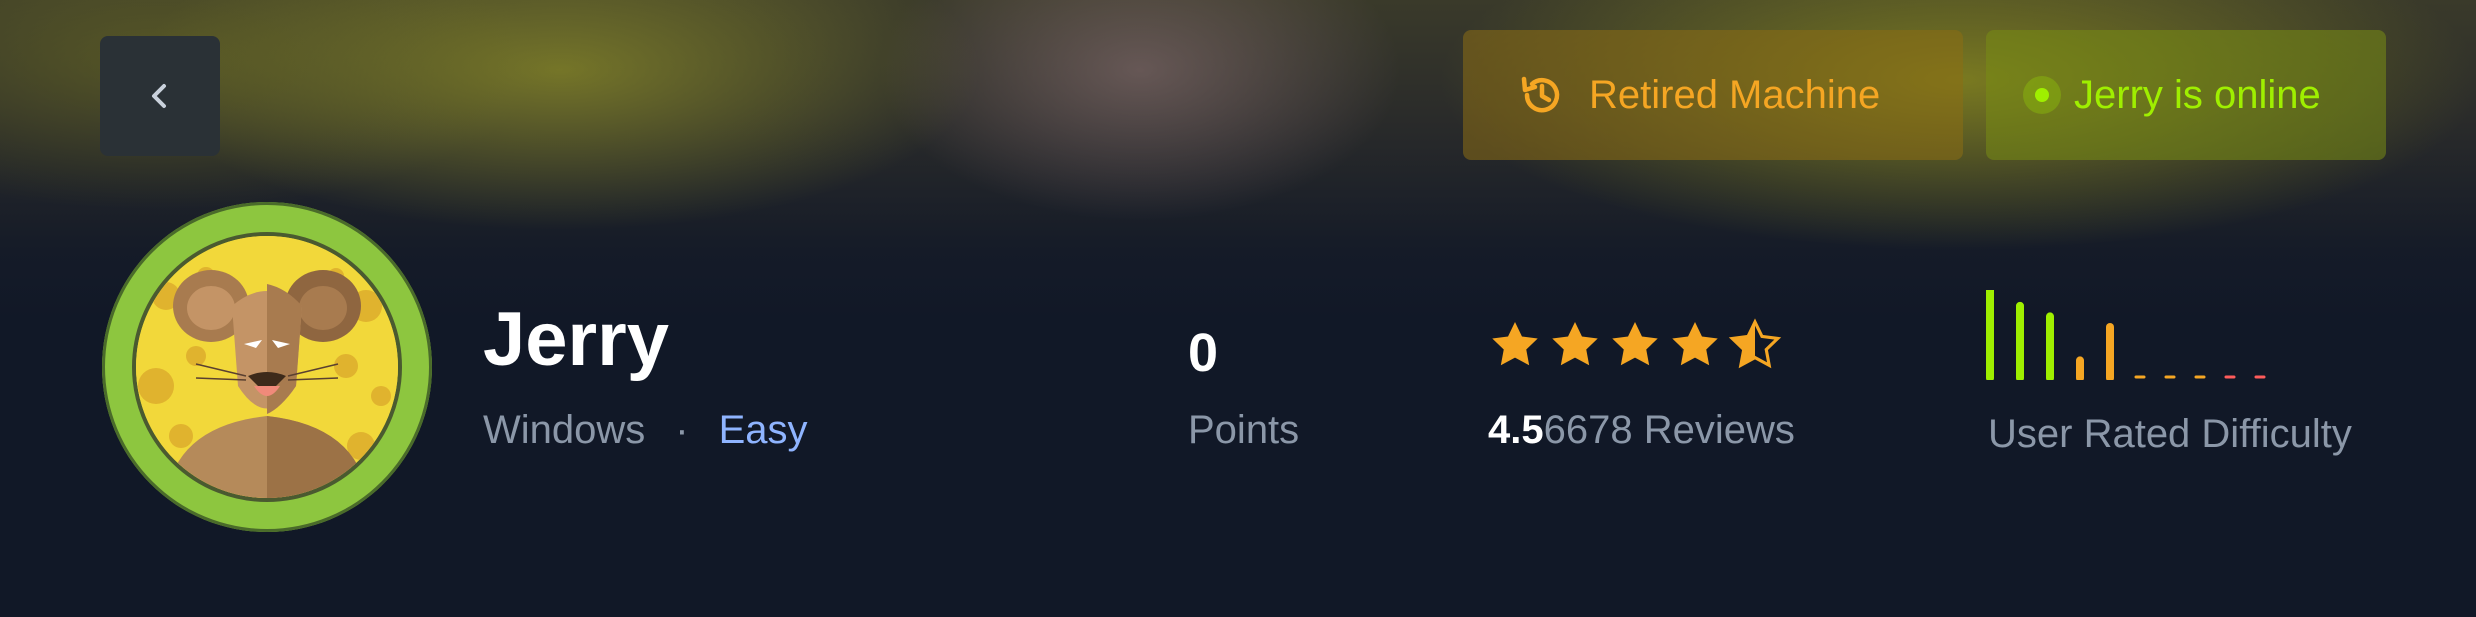 This screenshot has height=617, width=2476. I want to click on user-difficulty-chart, so click(2126, 335).